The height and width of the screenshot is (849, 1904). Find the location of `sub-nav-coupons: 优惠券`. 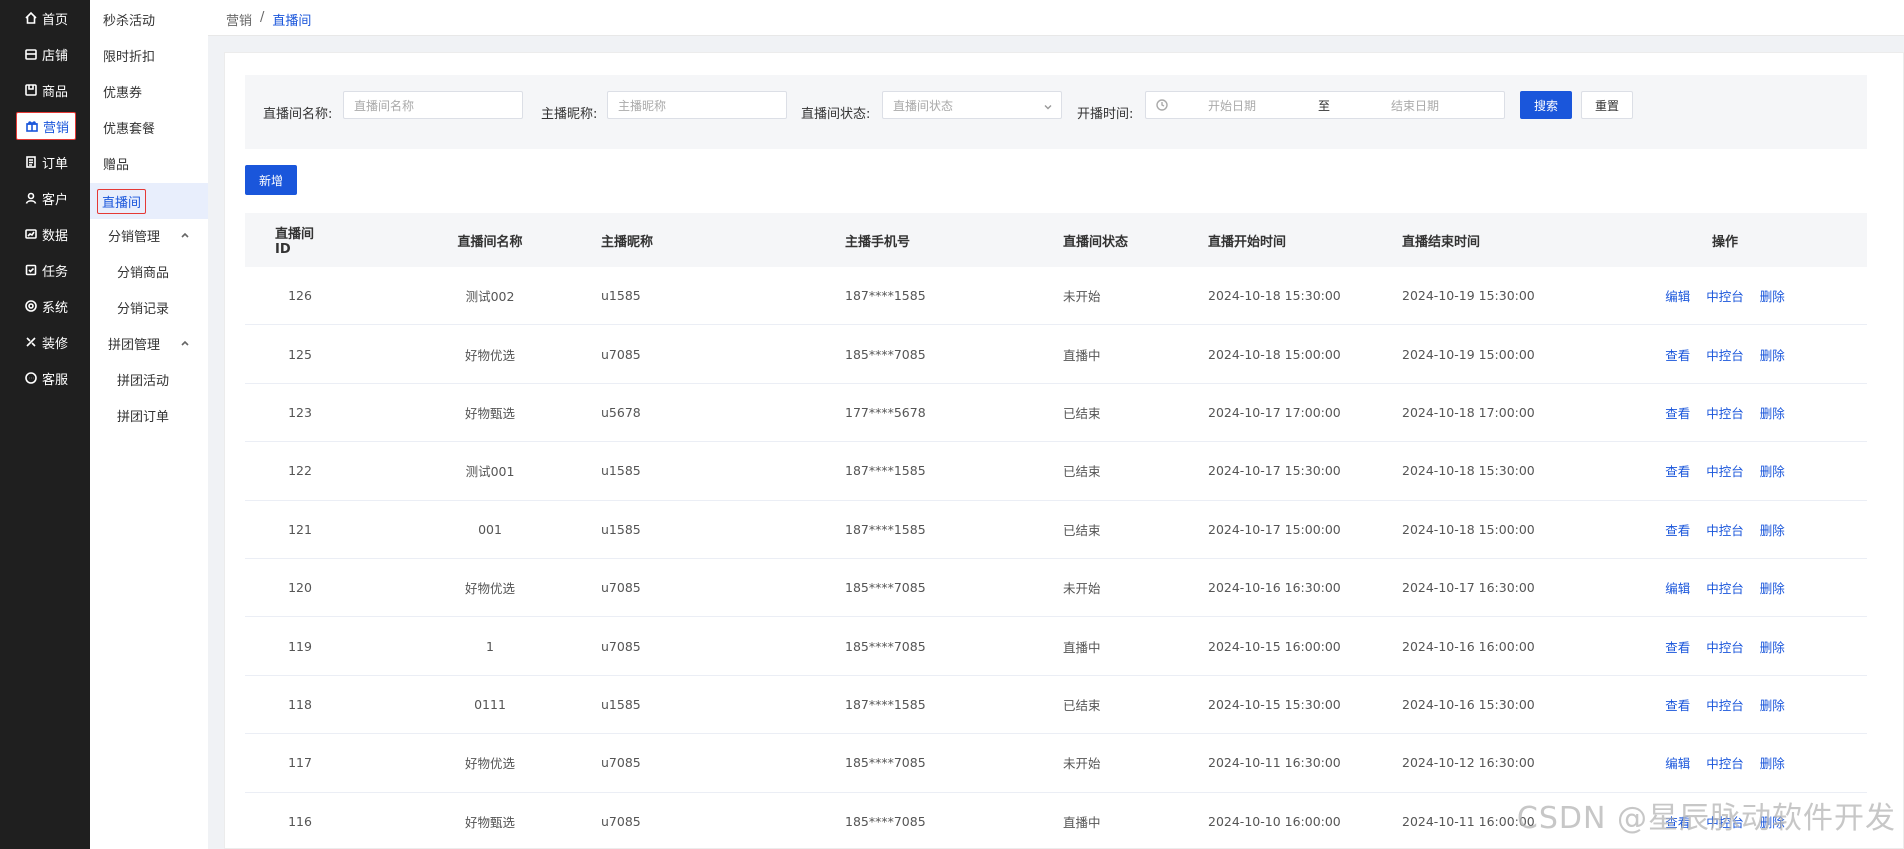

sub-nav-coupons: 优惠券 is located at coordinates (149, 91).